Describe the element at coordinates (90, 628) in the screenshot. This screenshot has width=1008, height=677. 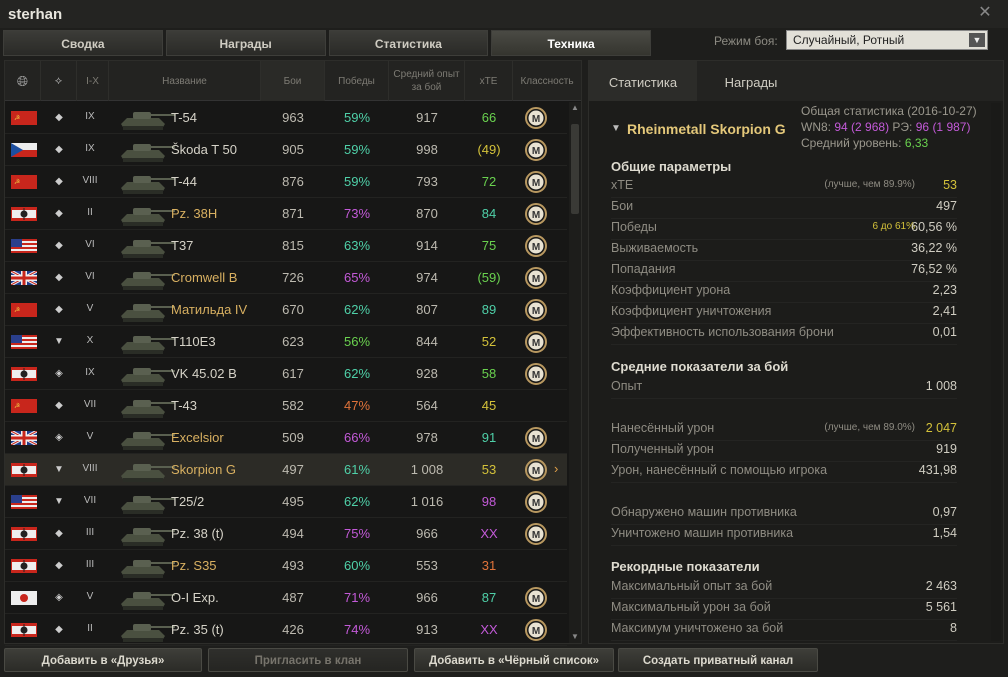
I see `tier-cell: II` at that location.